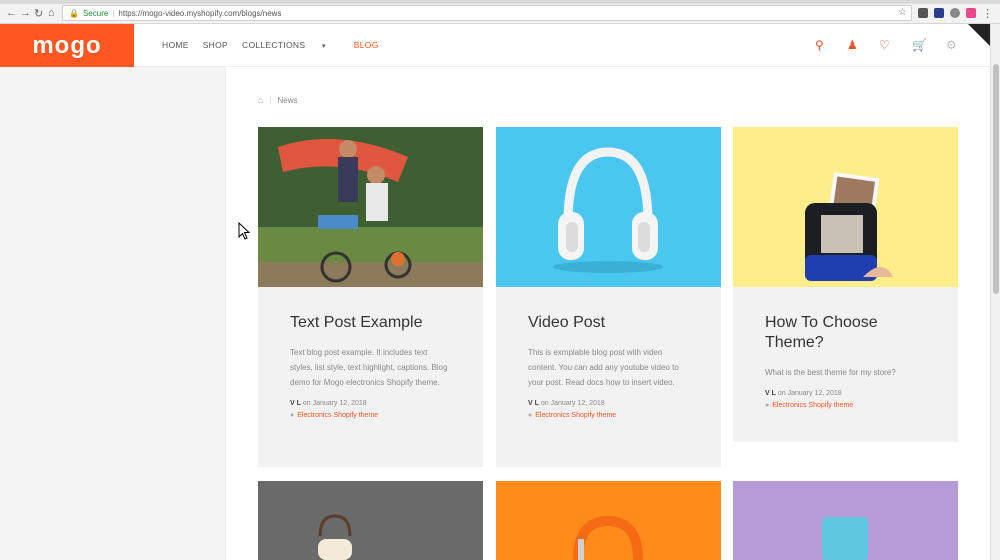 This screenshot has height=560, width=1000. I want to click on search-icon: ⚲, so click(819, 45).